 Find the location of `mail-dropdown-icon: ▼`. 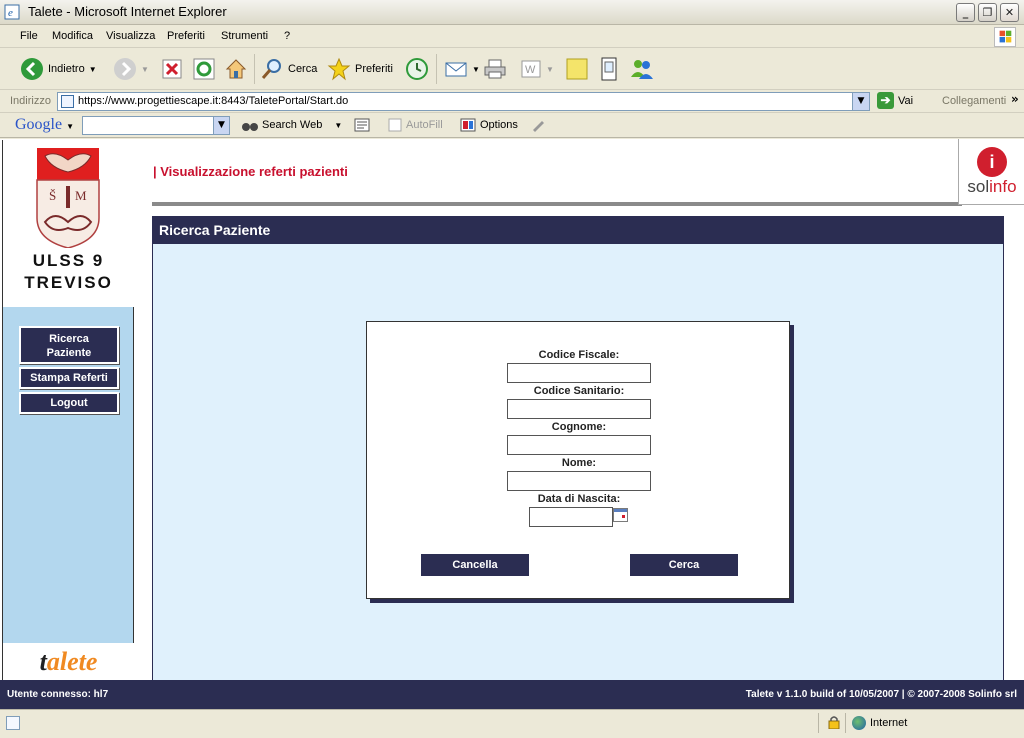

mail-dropdown-icon: ▼ is located at coordinates (476, 69).